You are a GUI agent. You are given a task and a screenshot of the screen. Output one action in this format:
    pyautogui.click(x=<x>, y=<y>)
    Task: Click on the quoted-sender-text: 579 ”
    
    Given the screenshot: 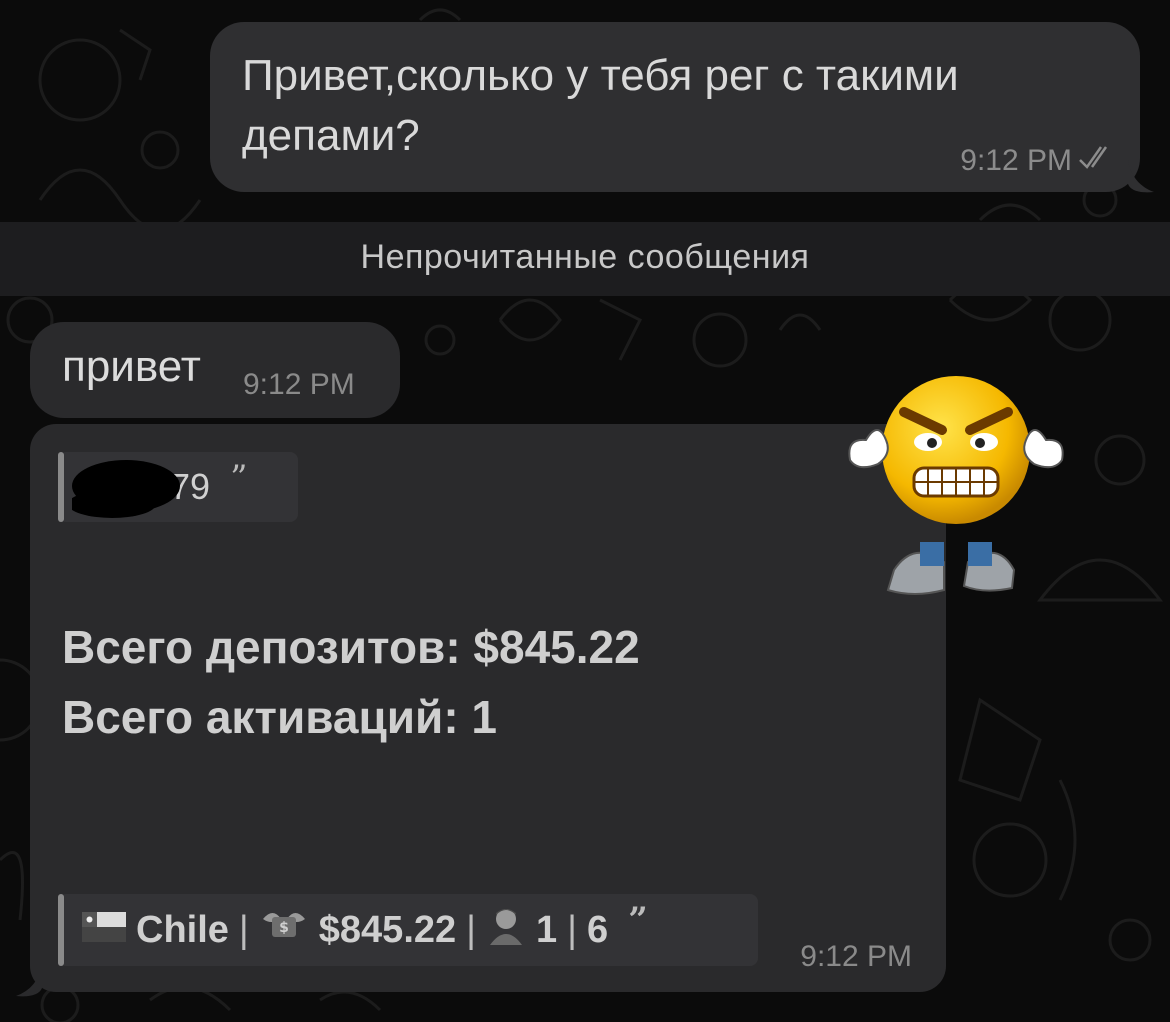 What is the action you would take?
    pyautogui.click(x=159, y=488)
    